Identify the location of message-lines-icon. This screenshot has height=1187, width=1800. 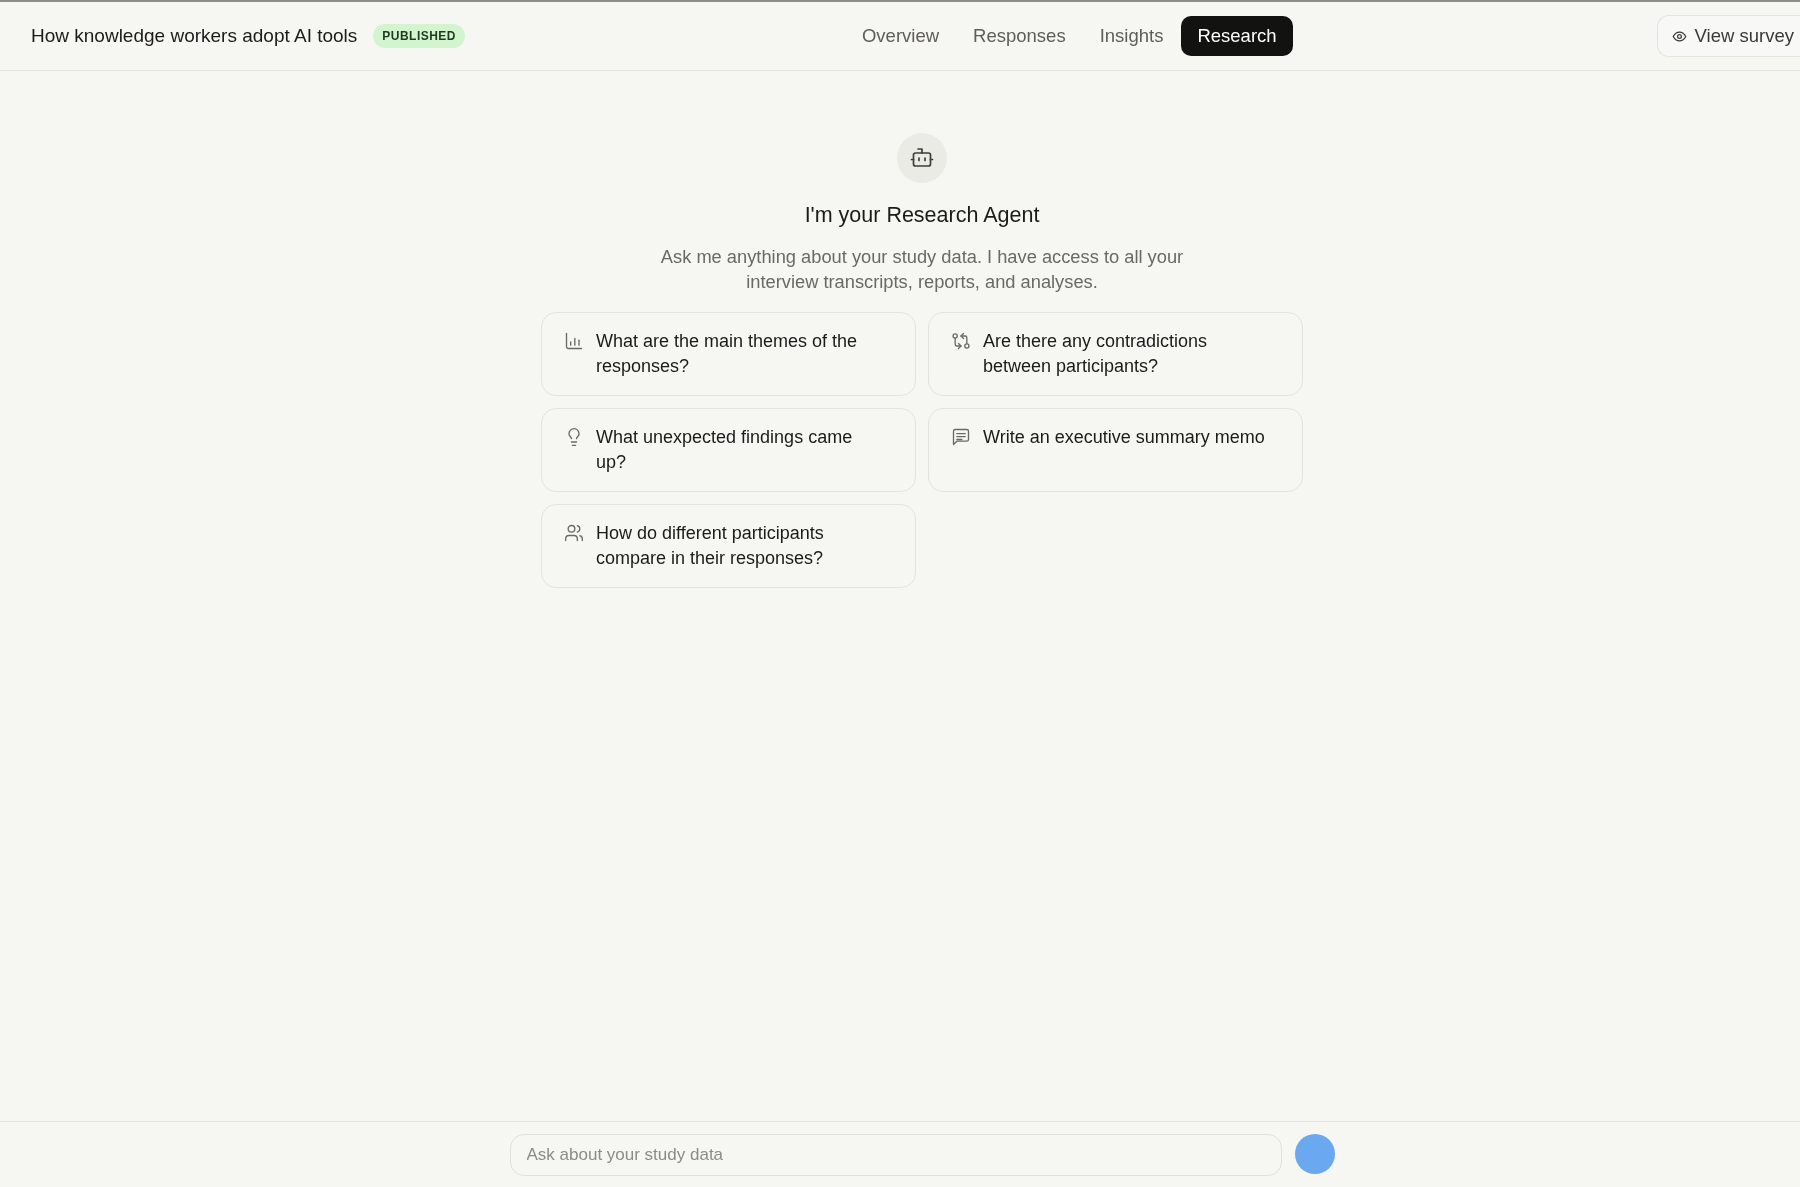
(961, 437).